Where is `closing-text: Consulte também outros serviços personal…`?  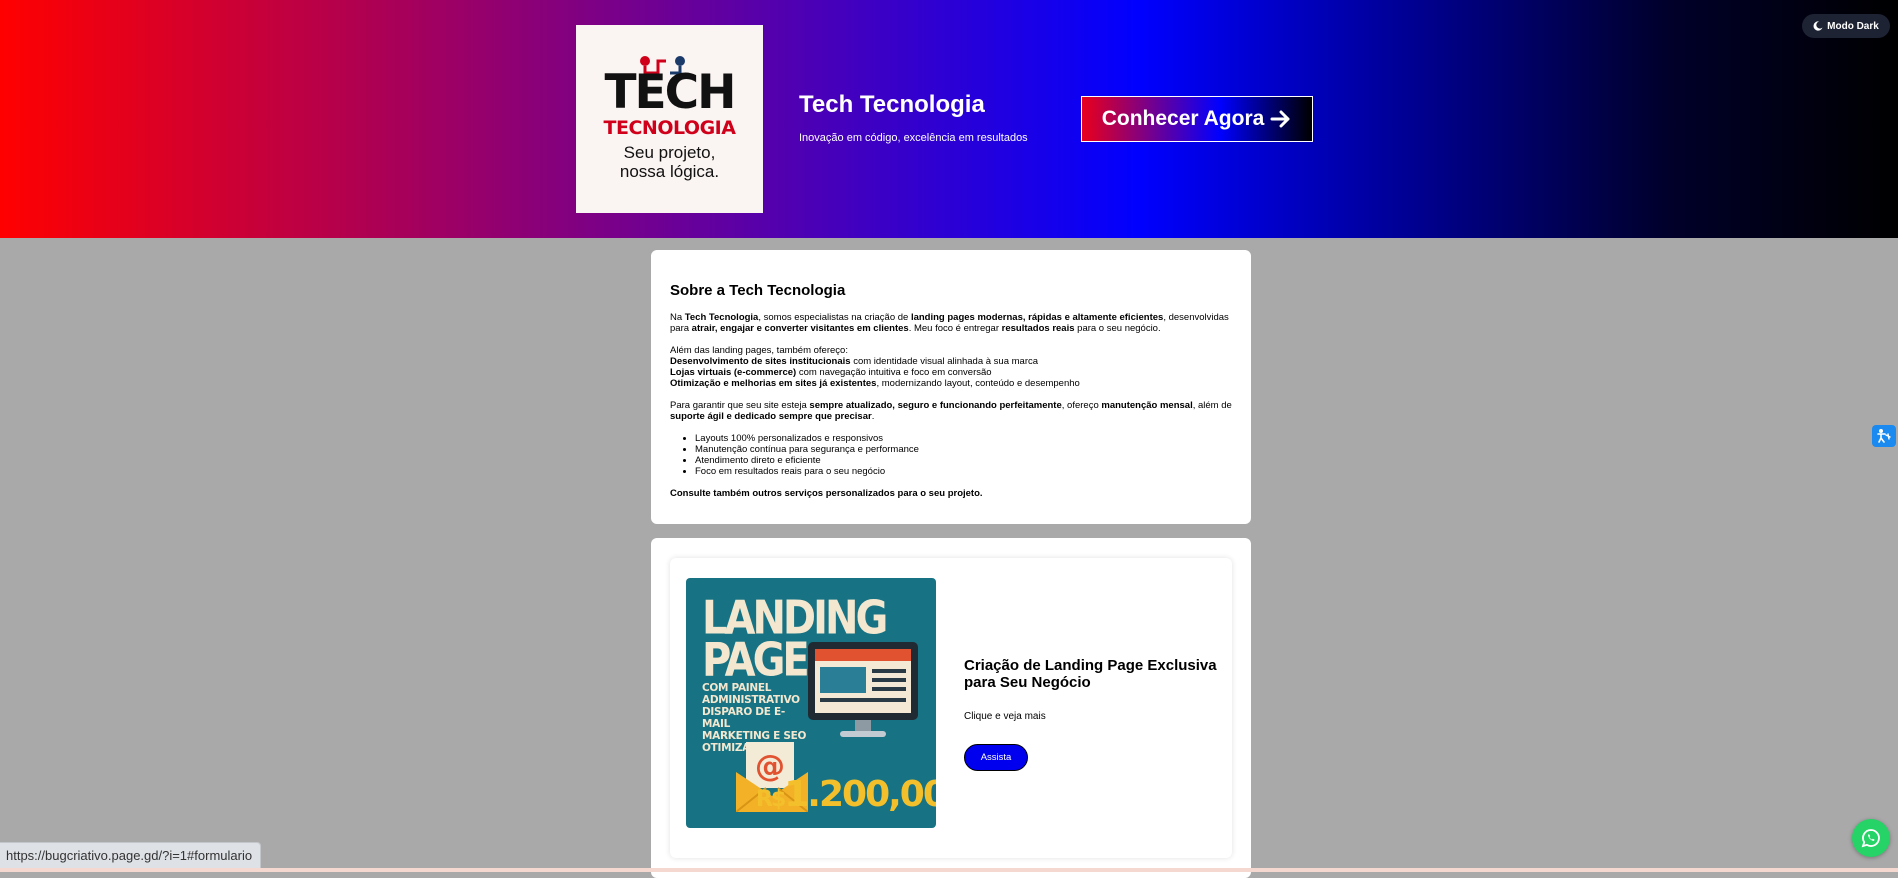
closing-text: Consulte também outros serviços personal… is located at coordinates (826, 493).